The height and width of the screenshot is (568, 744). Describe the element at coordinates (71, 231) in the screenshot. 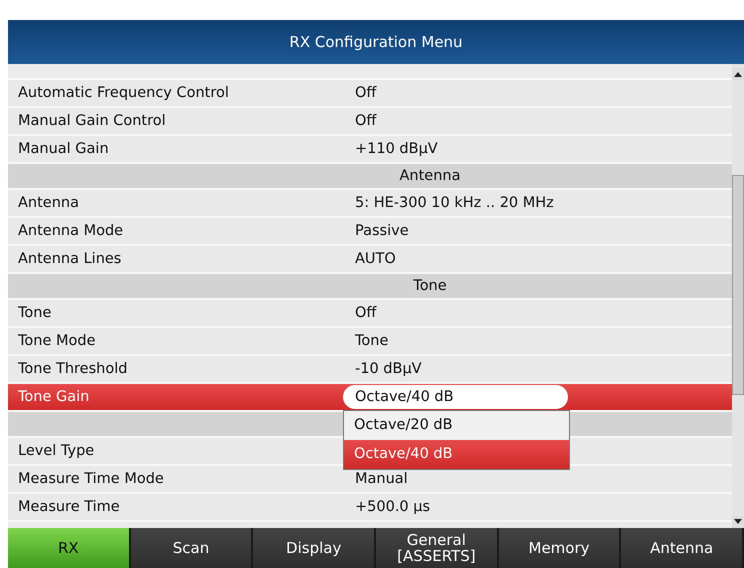

I see `setting-name: Antenna Mode` at that location.